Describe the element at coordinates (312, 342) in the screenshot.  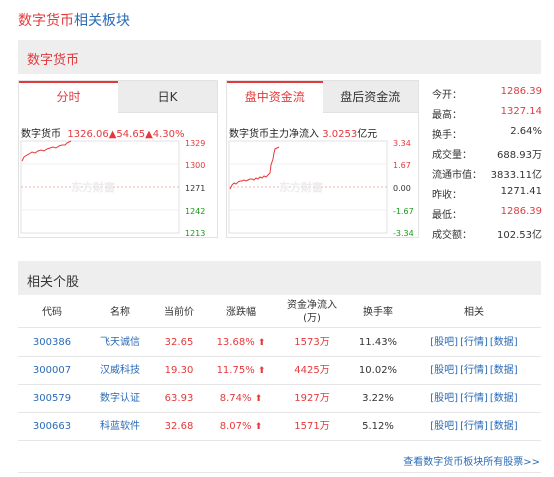
I see `stock-flow: 1573万` at that location.